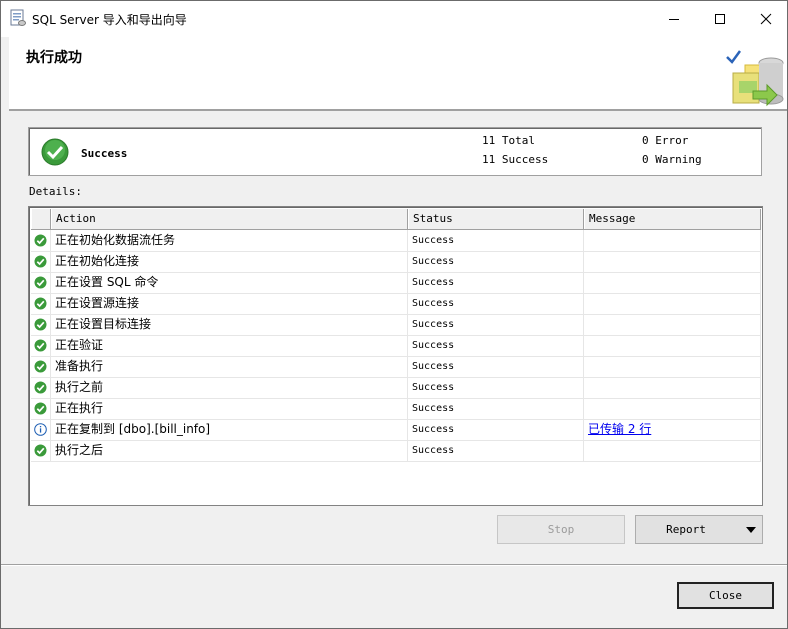  I want to click on warning-count: 0 Warning, so click(672, 159).